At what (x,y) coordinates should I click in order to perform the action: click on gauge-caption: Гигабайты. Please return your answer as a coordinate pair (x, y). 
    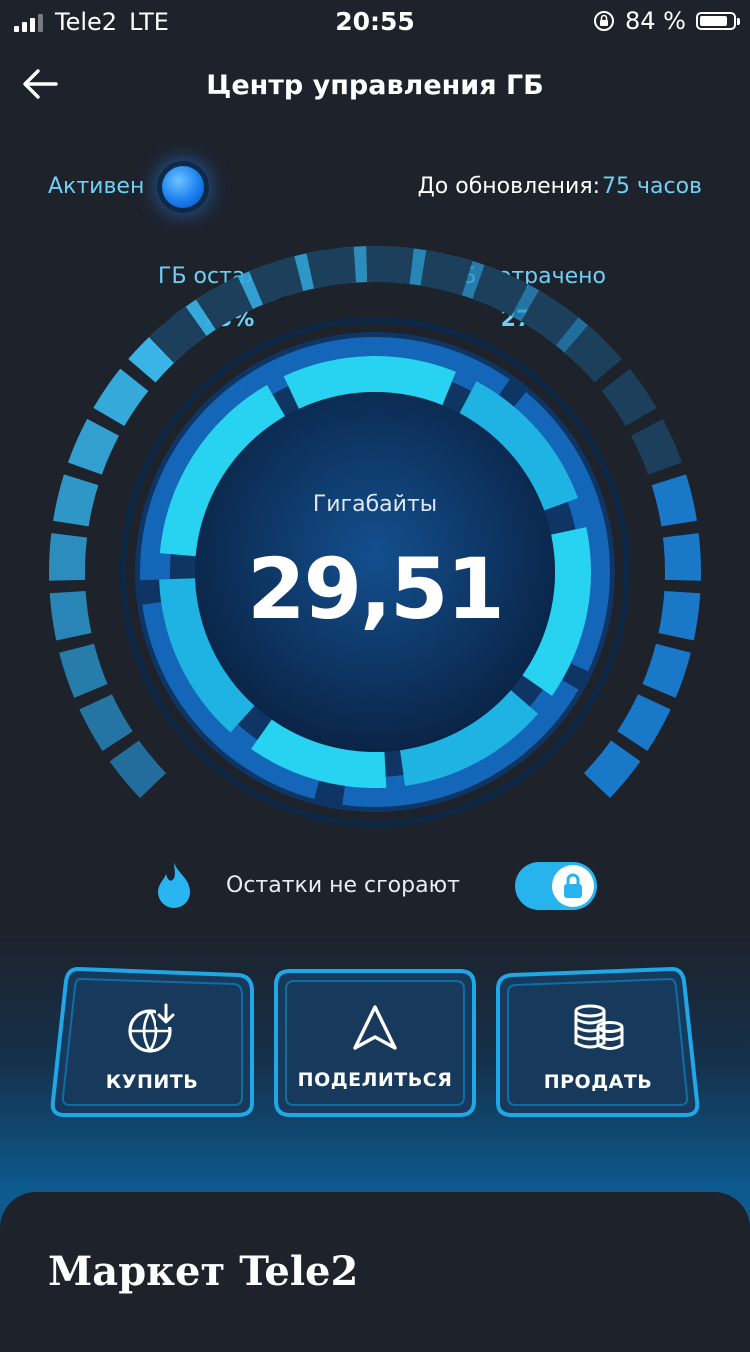
    Looking at the image, I should click on (375, 504).